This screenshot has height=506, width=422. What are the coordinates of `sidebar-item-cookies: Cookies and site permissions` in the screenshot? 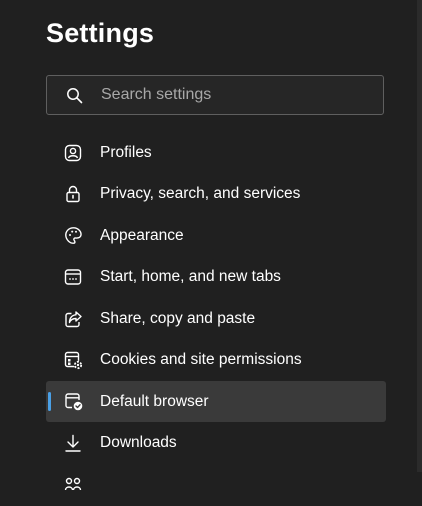 It's located at (216, 360).